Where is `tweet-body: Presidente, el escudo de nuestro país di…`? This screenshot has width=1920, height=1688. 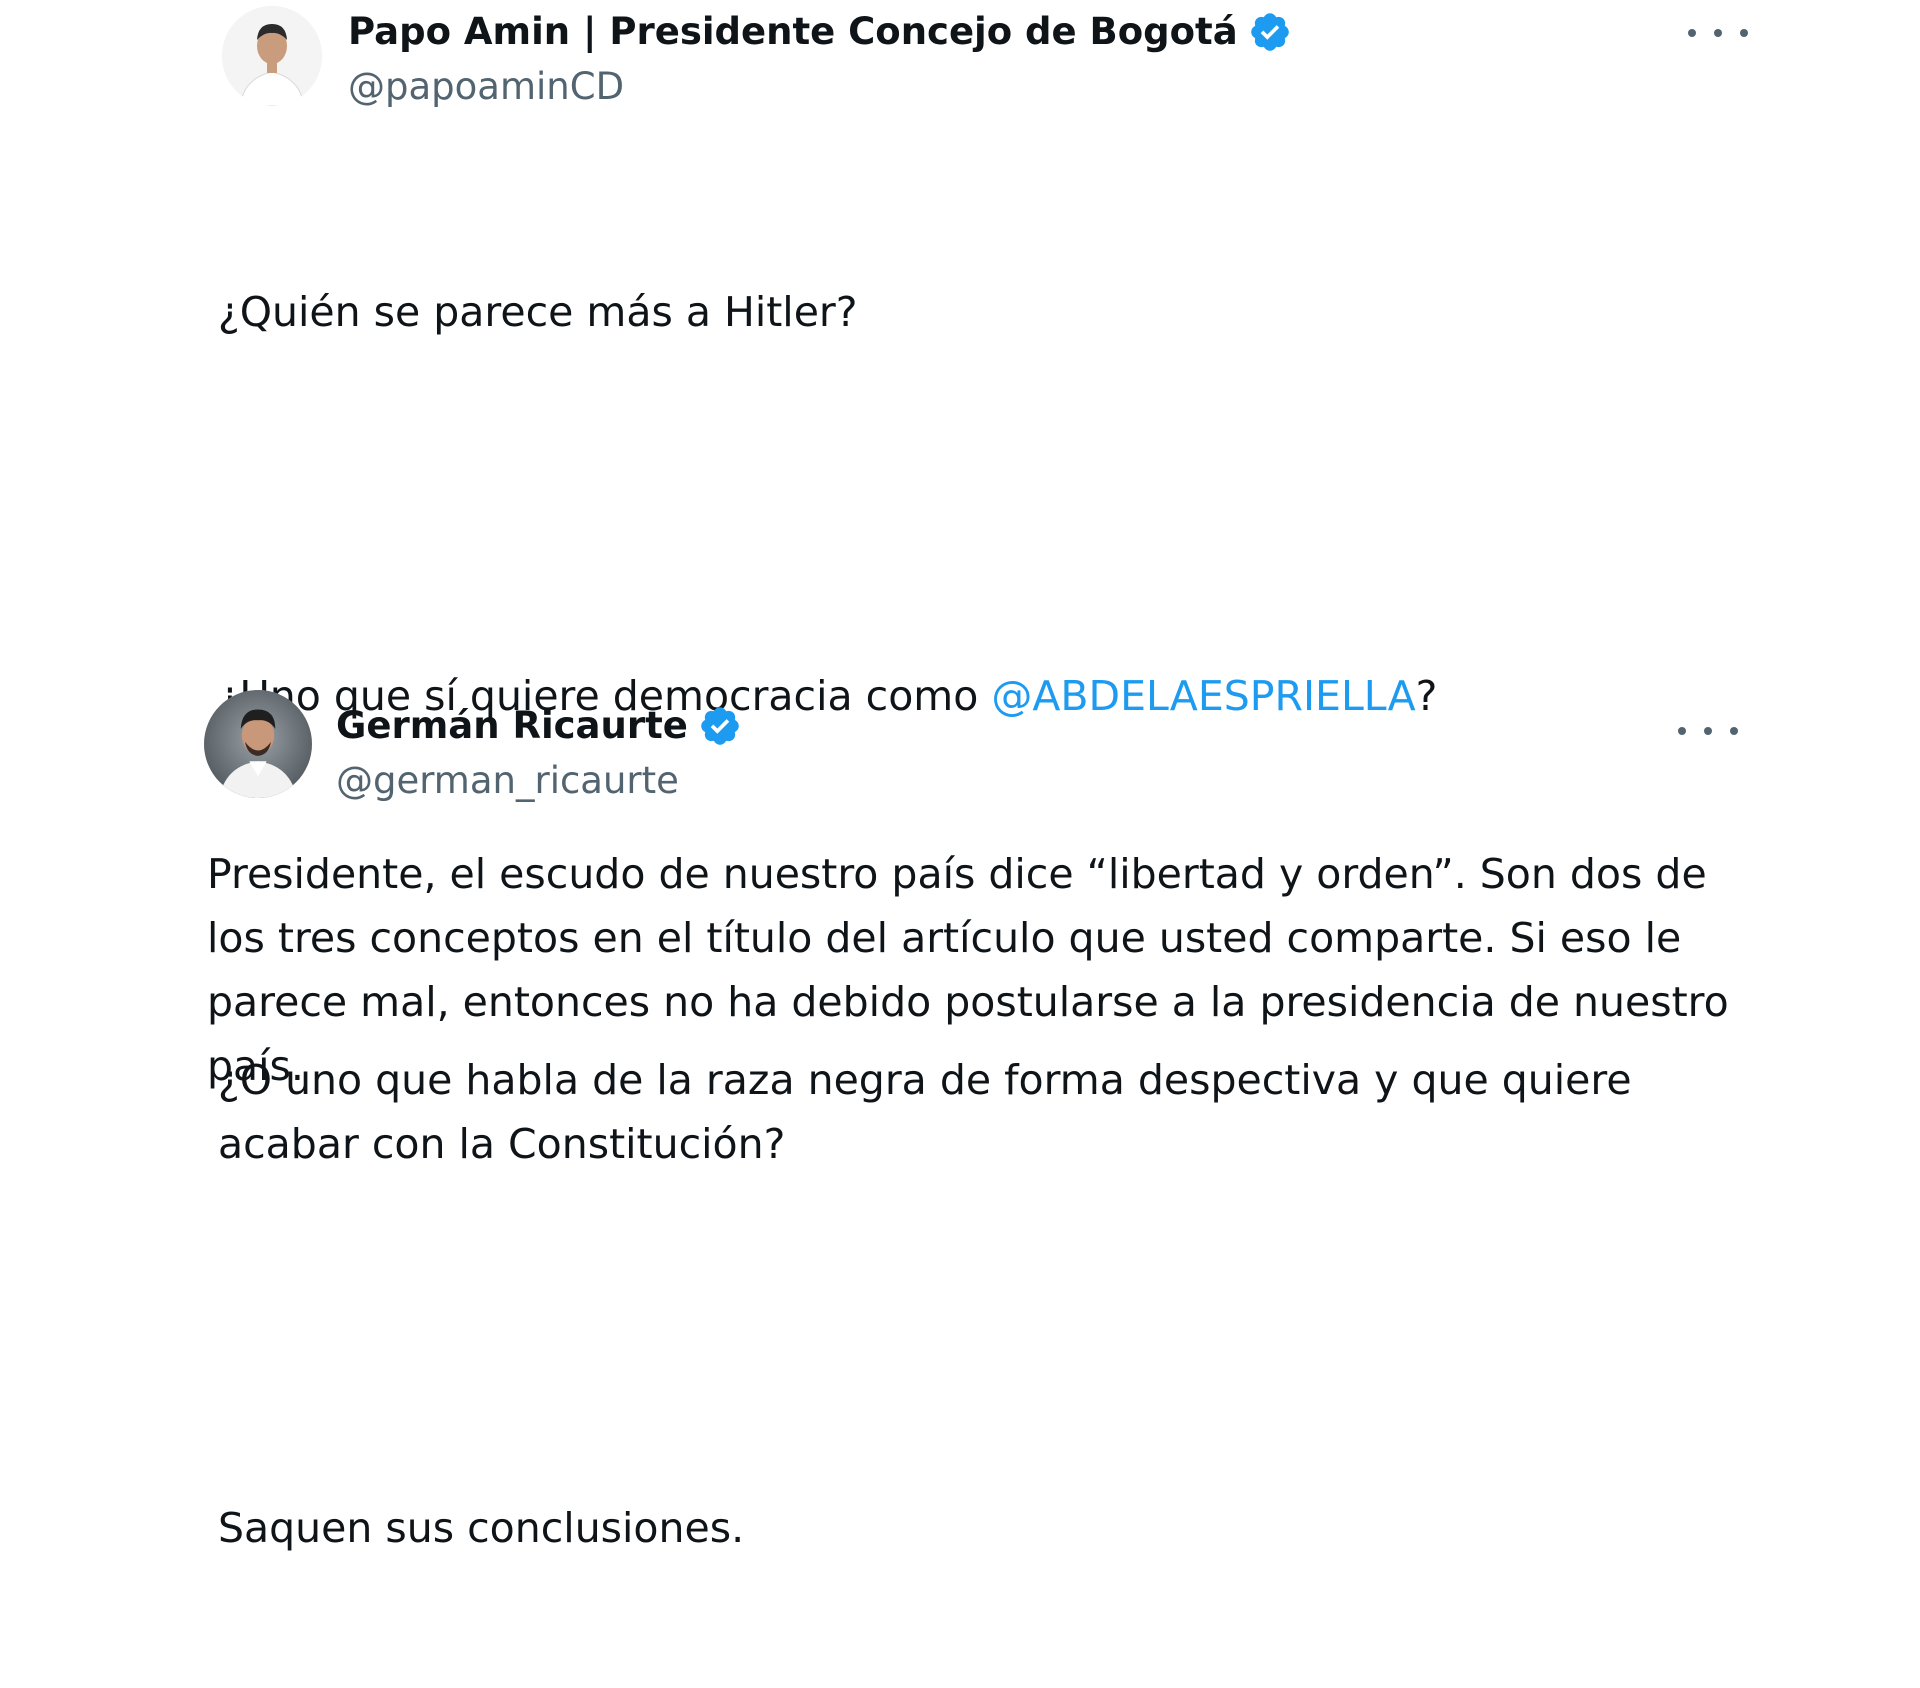 tweet-body: Presidente, el escudo de nuestro país di… is located at coordinates (974, 970).